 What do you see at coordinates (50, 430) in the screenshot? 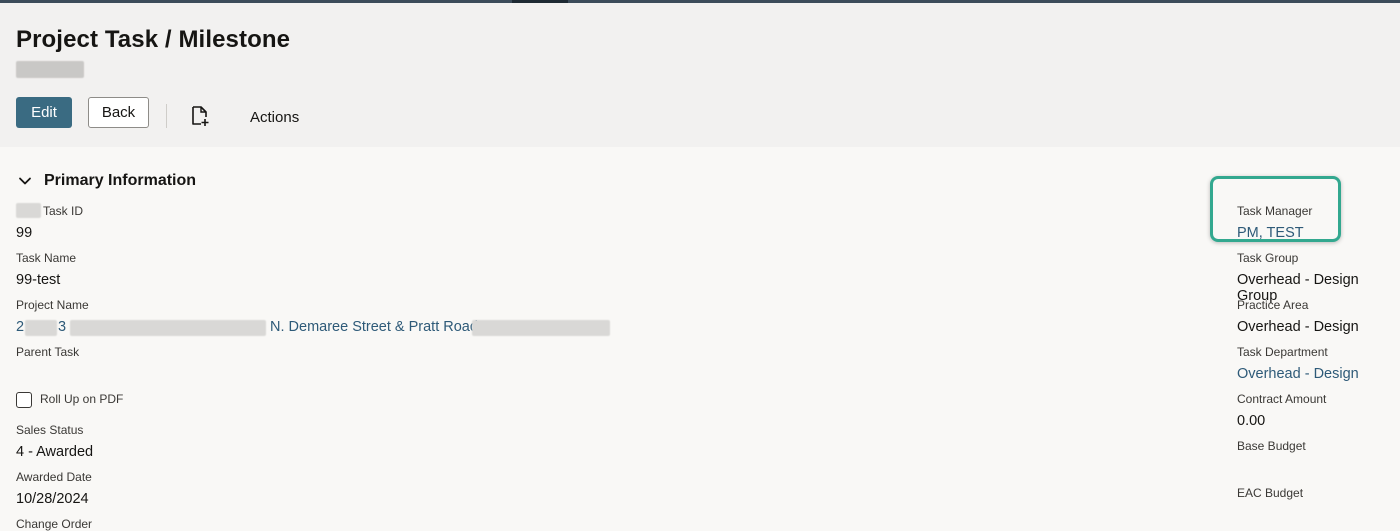
I see `sales-status-label: Sales Status` at bounding box center [50, 430].